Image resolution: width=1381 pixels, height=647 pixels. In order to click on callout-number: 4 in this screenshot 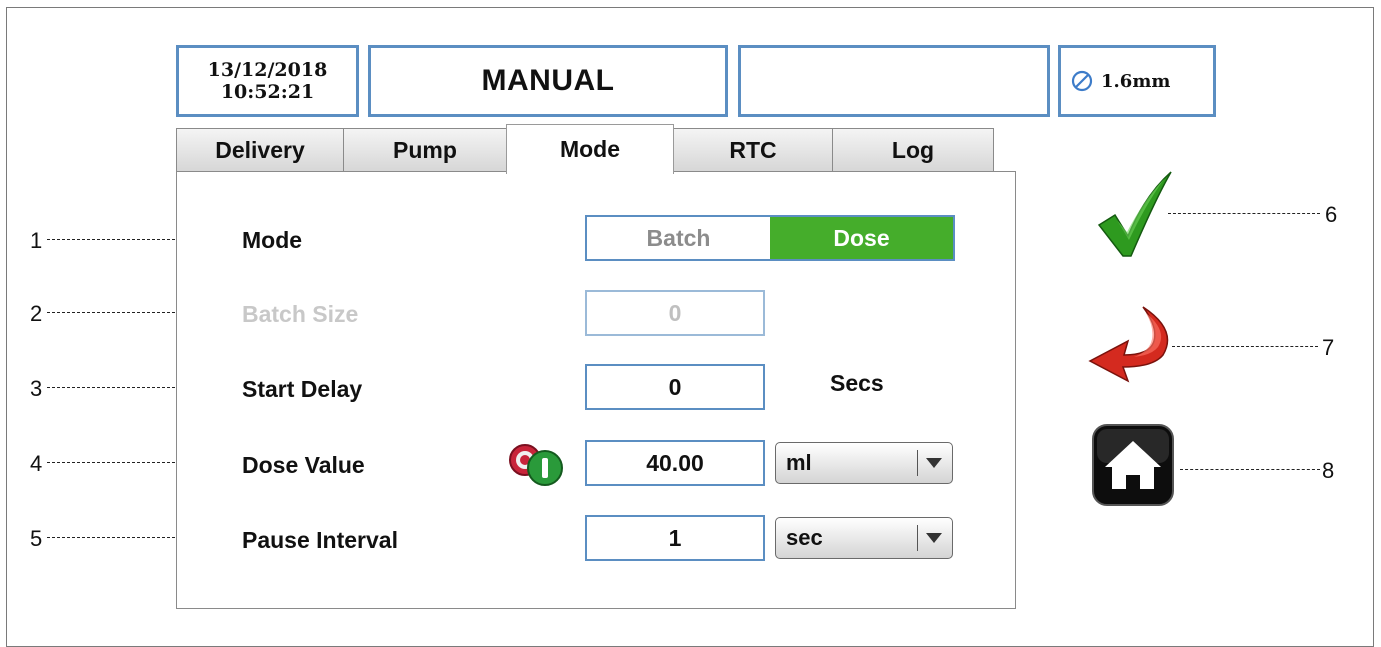, I will do `click(36, 463)`.